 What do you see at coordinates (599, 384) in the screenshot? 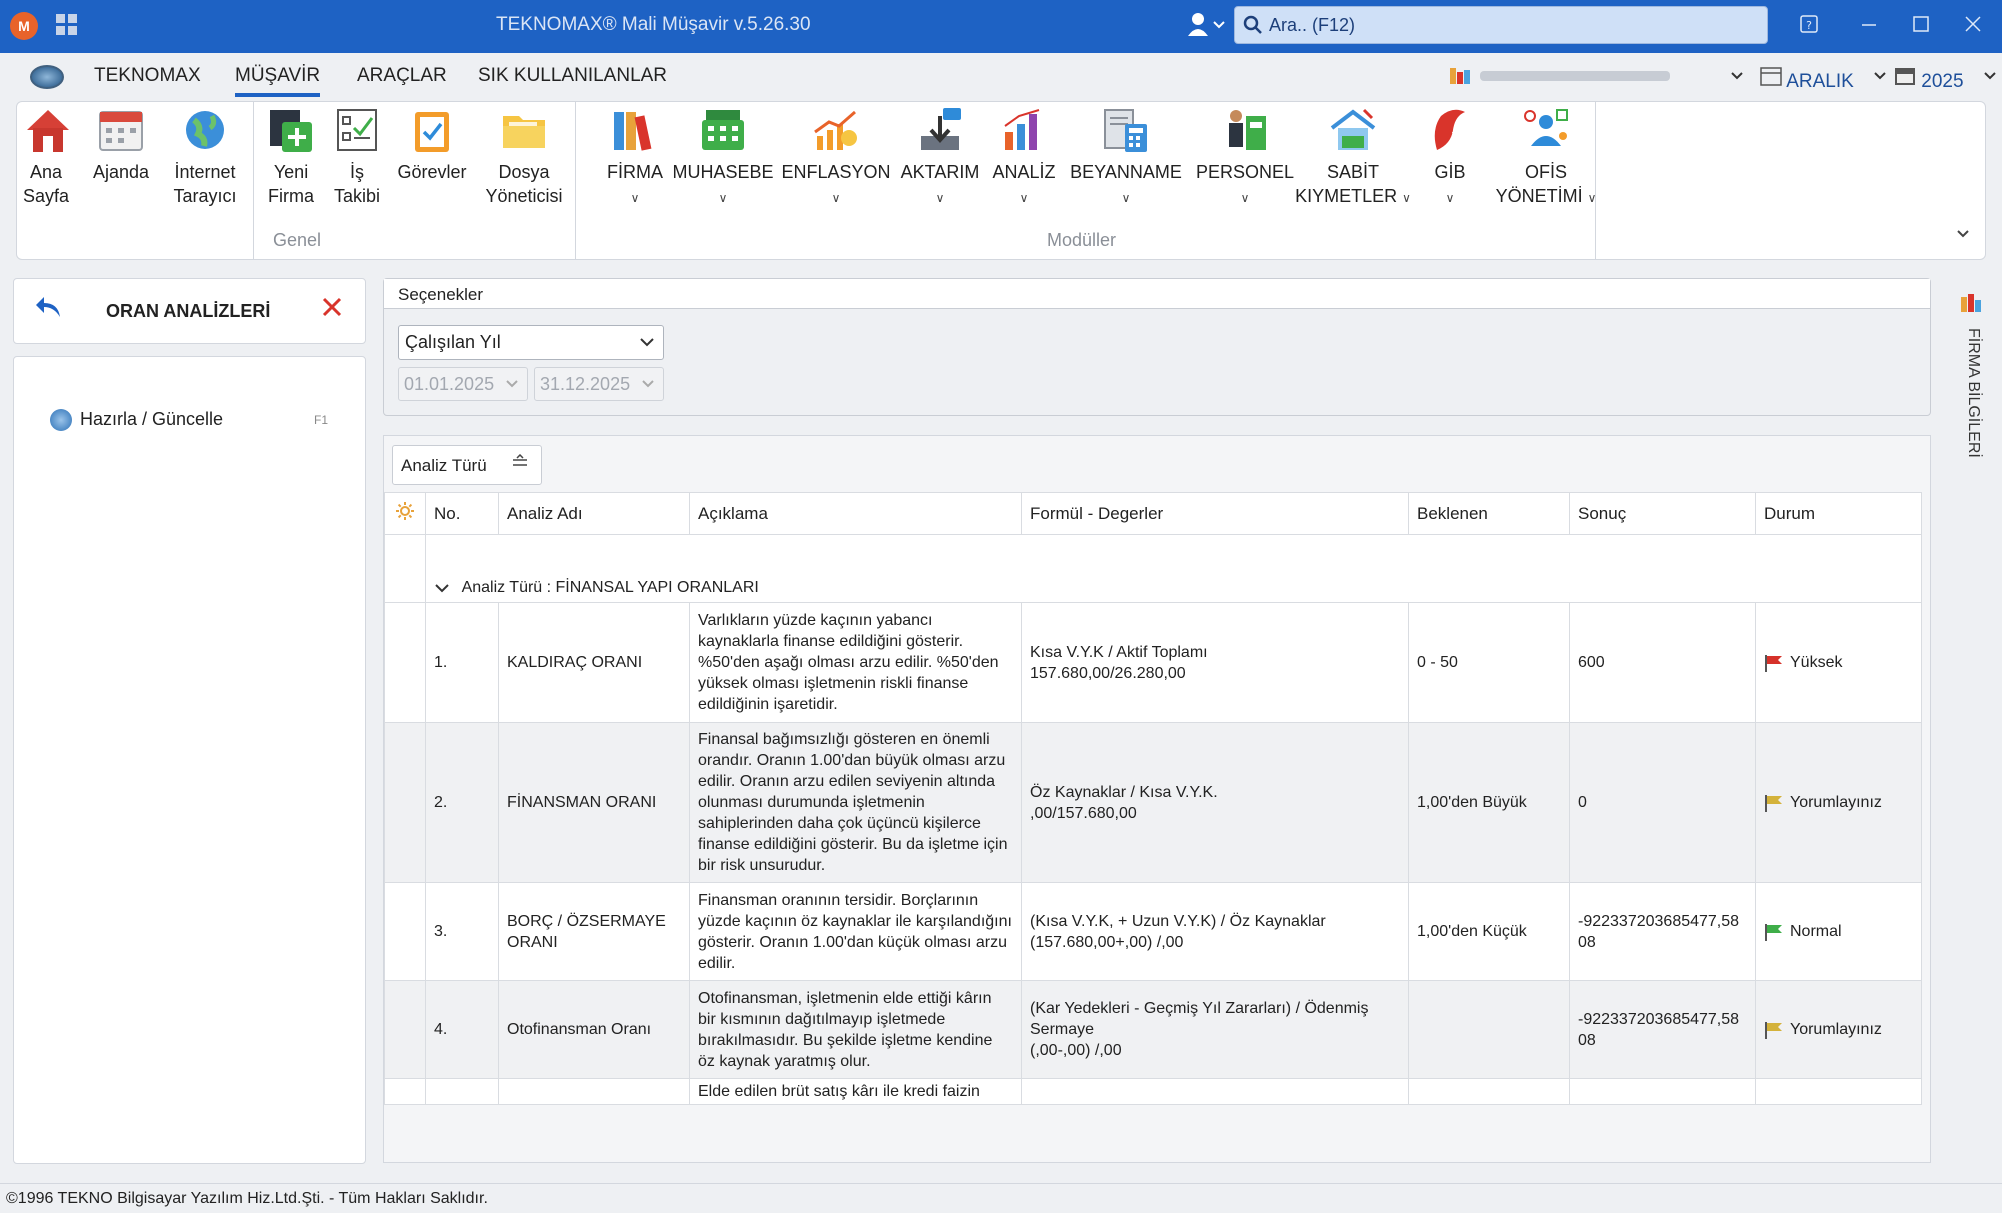
I see `date-to-field: 31.12.2025` at bounding box center [599, 384].